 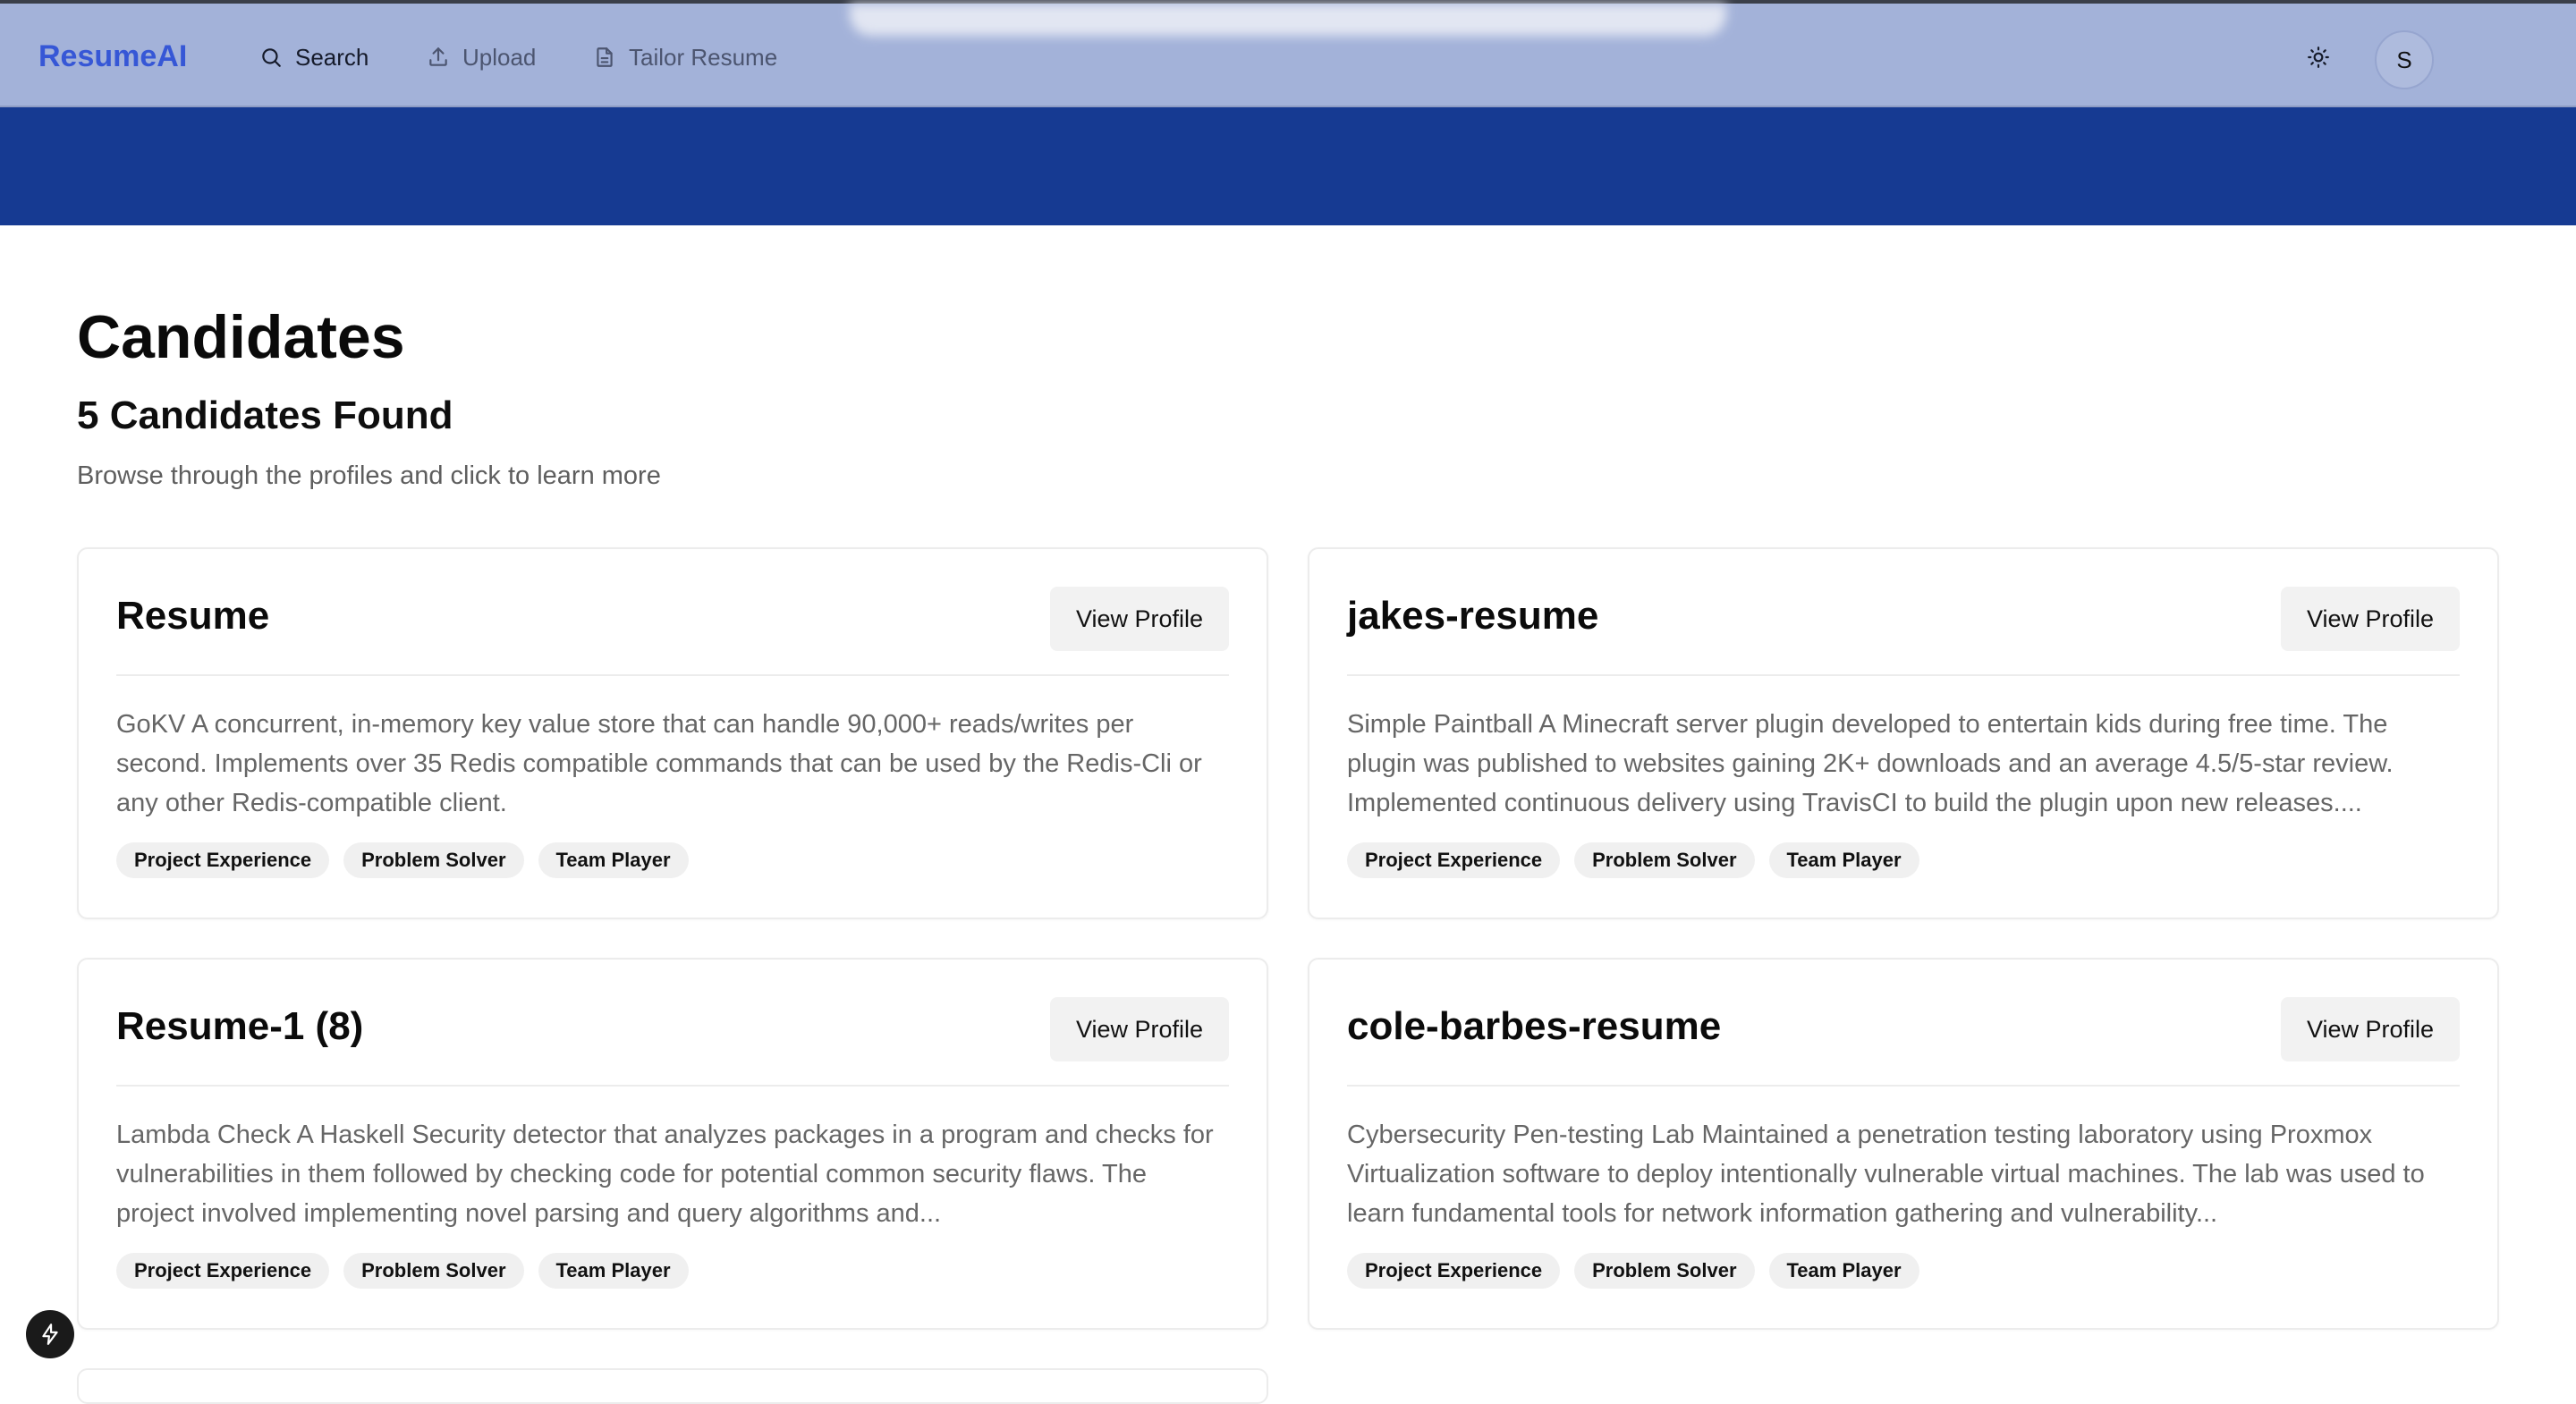 What do you see at coordinates (241, 337) in the screenshot?
I see `page-title: Candidates` at bounding box center [241, 337].